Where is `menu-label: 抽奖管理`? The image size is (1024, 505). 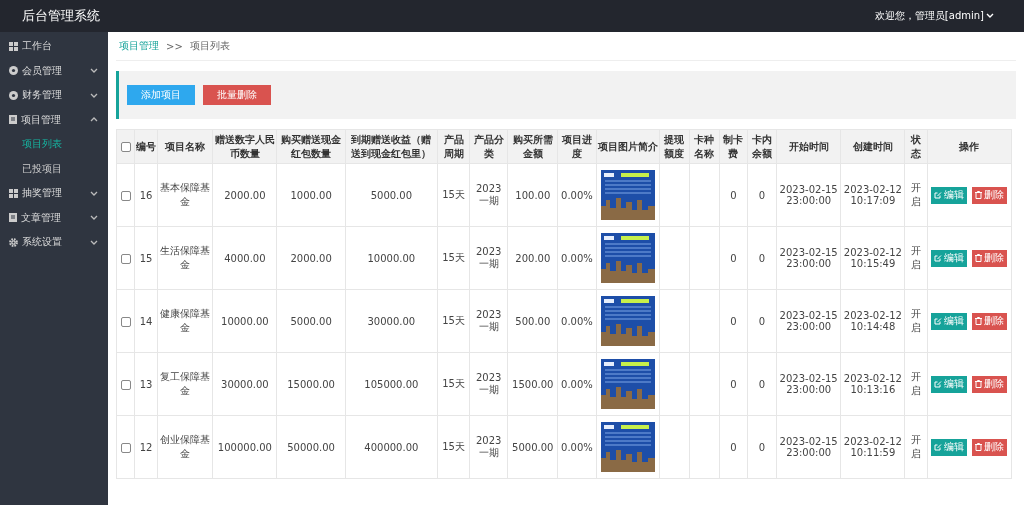
menu-label: 抽奖管理 is located at coordinates (42, 193).